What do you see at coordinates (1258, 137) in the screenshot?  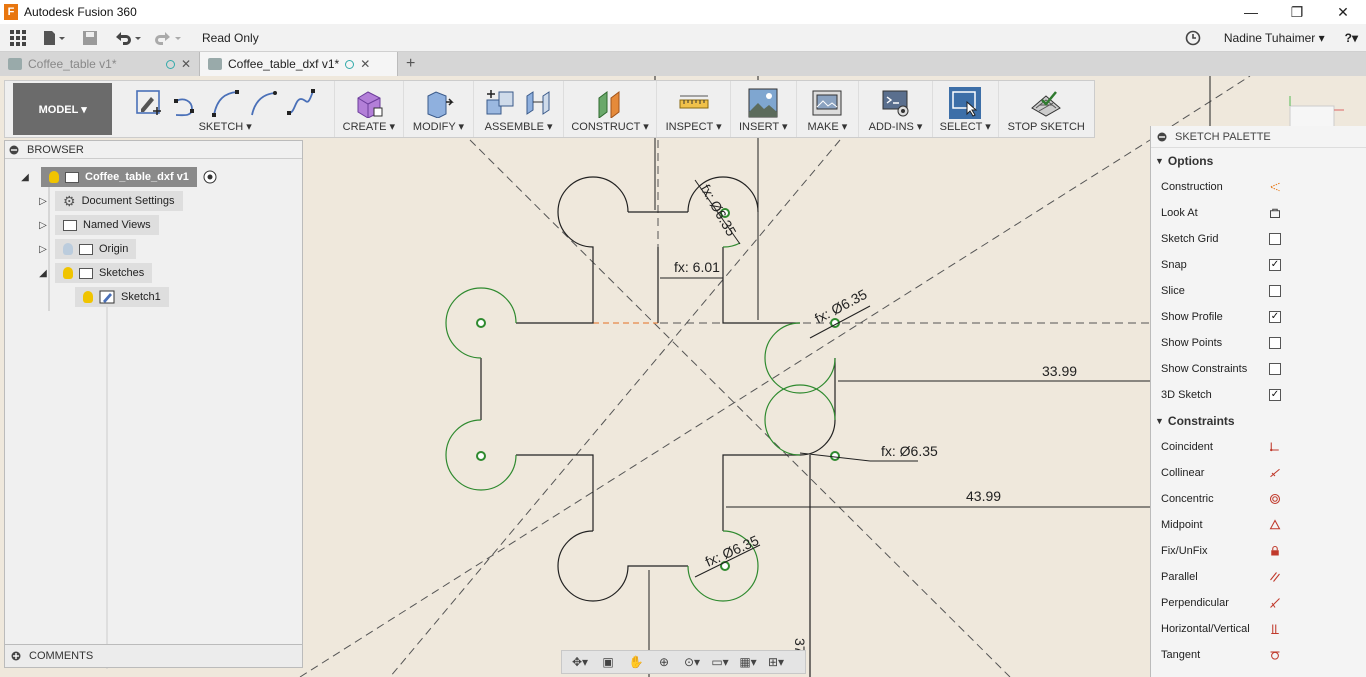 I see `palette-header: SKETCH PALETTE` at bounding box center [1258, 137].